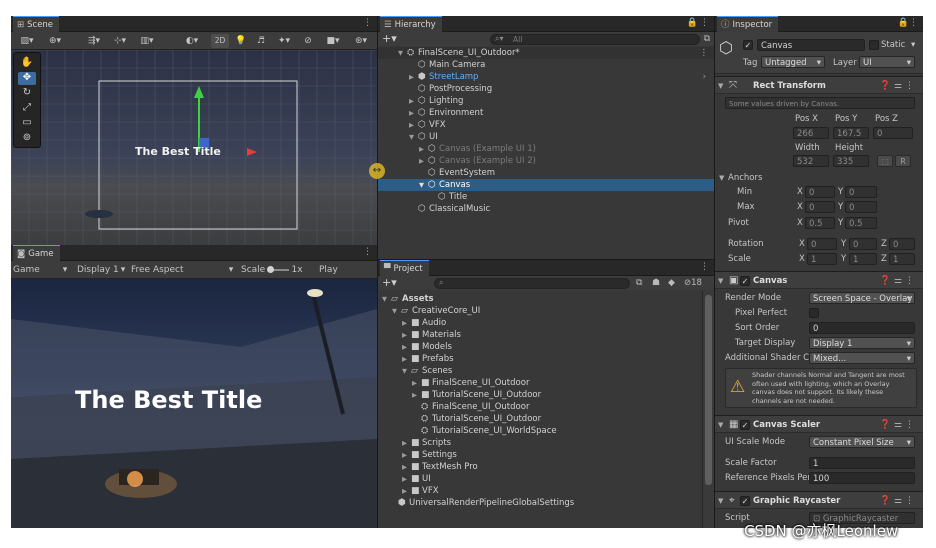  What do you see at coordinates (639, 283) in the screenshot?
I see `search-by-type-icon: ⧉` at bounding box center [639, 283].